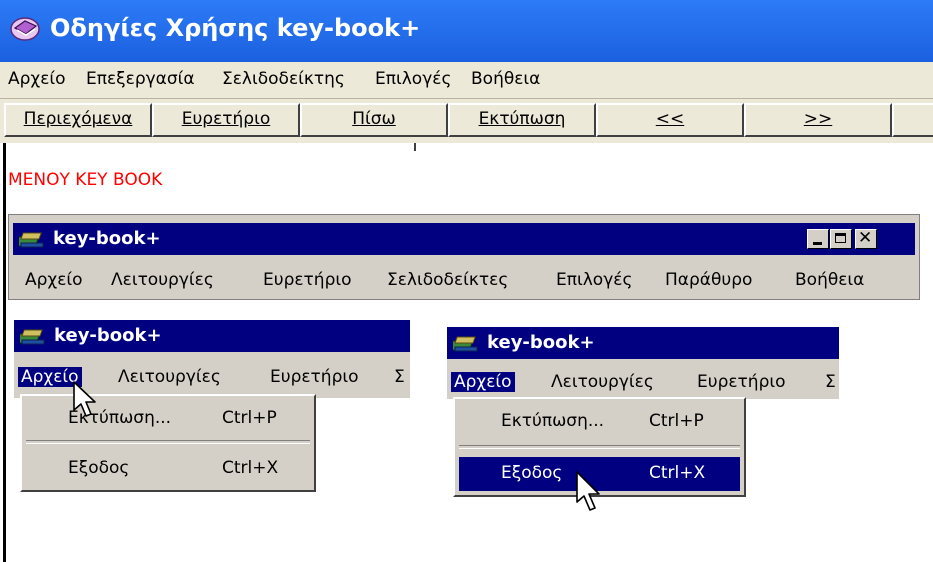  I want to click on menu-window: Παράθυρο, so click(708, 280).